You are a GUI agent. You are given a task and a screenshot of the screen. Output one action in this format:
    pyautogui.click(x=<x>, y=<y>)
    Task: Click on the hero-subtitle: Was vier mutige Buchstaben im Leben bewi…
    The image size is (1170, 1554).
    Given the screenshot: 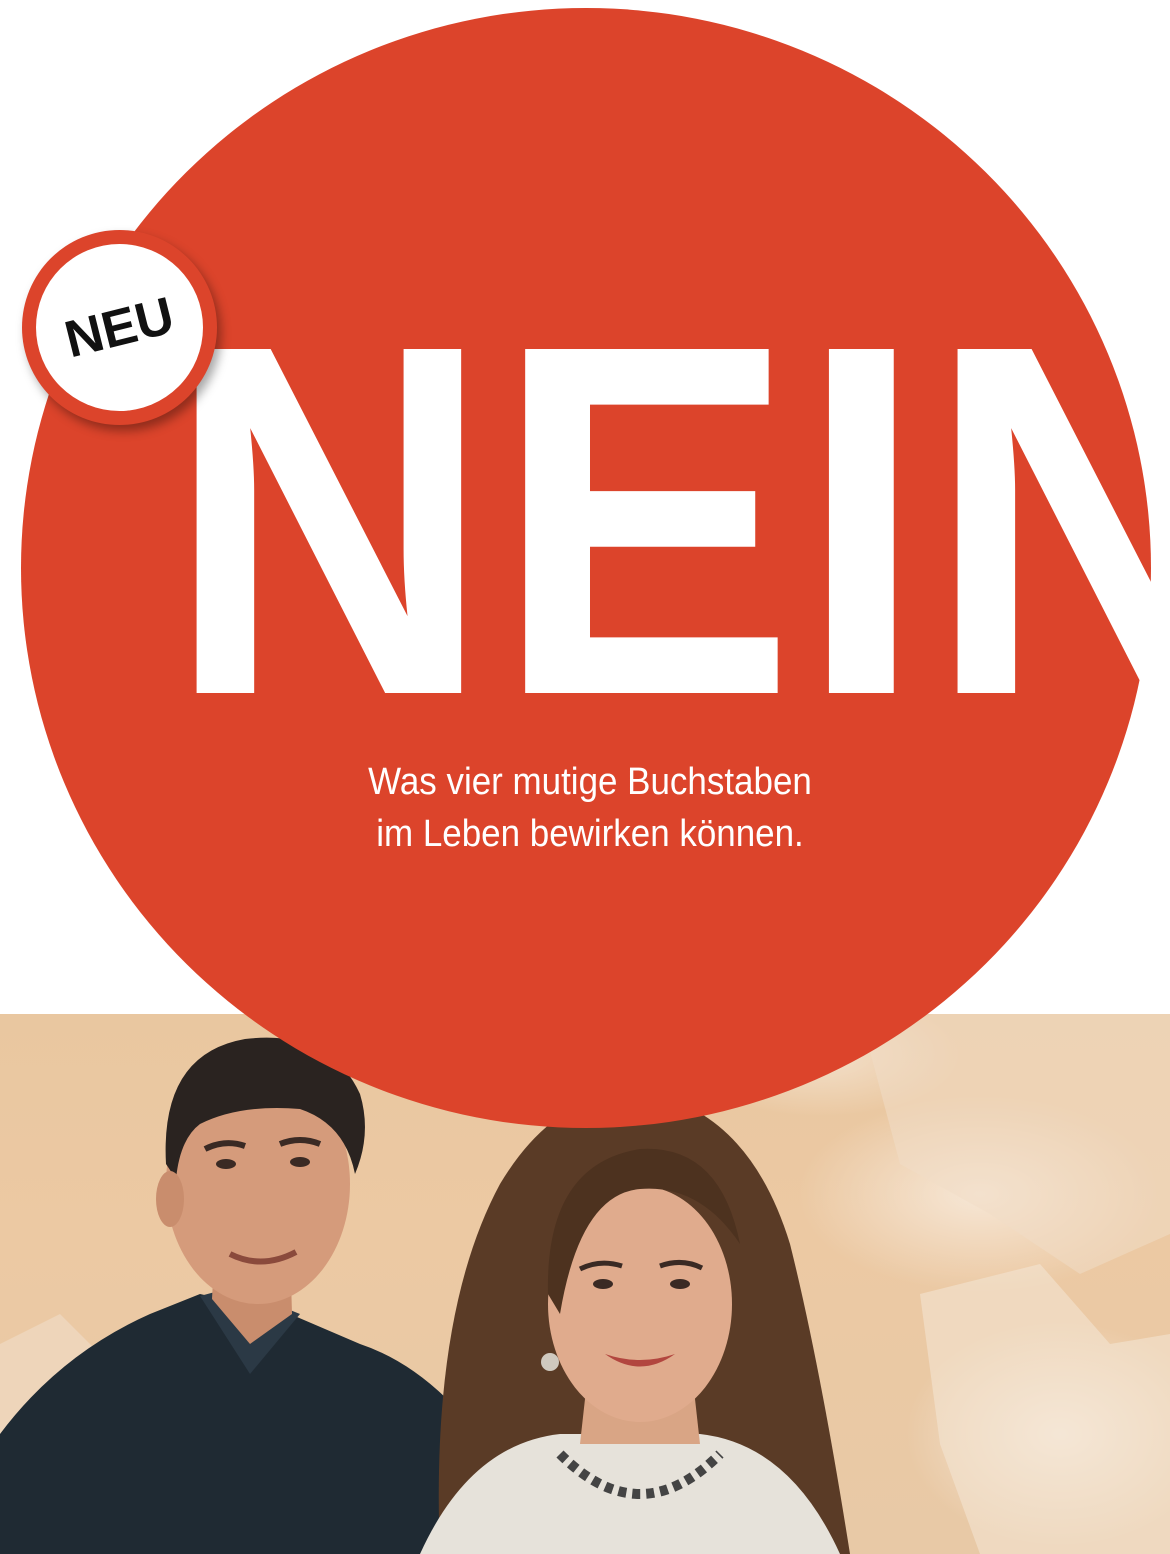 What is the action you would take?
    pyautogui.click(x=590, y=808)
    